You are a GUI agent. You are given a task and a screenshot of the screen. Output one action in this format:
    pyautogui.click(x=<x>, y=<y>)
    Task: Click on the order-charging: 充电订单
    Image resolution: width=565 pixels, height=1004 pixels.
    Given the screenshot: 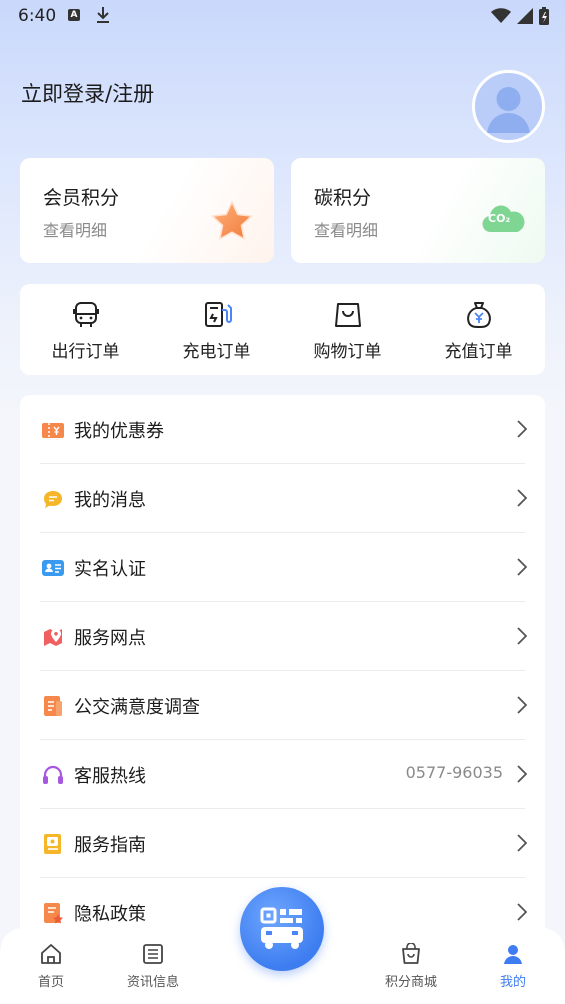 What is the action you would take?
    pyautogui.click(x=216, y=329)
    